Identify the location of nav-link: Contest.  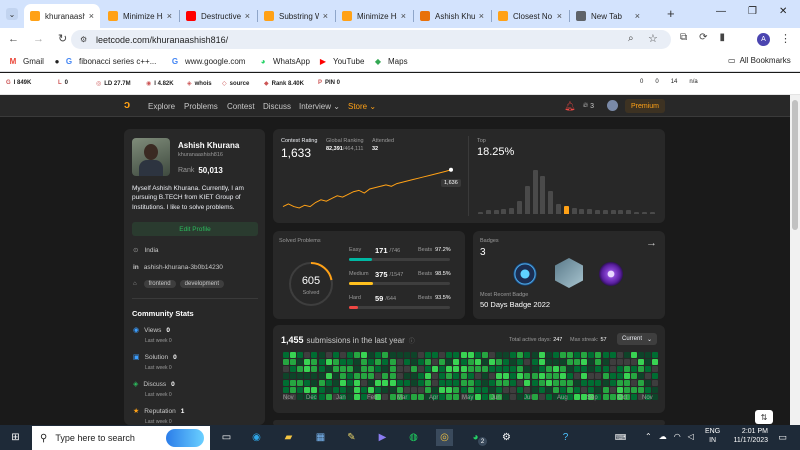
(241, 106).